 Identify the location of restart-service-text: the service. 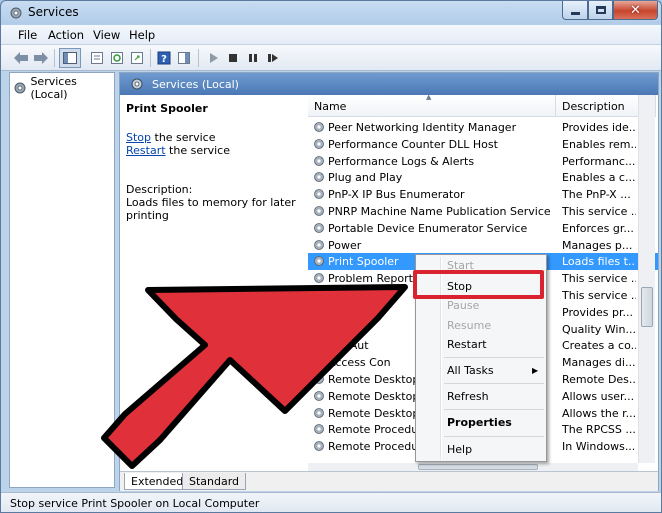
(197, 150).